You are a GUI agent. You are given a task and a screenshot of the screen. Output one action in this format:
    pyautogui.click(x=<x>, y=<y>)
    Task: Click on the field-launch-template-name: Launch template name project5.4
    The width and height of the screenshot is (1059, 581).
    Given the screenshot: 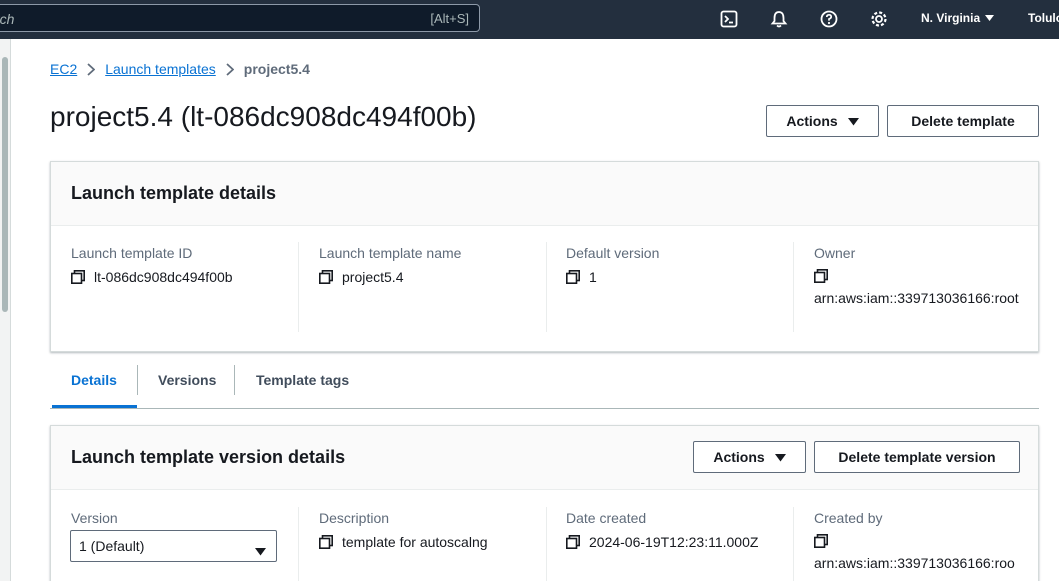 What is the action you would take?
    pyautogui.click(x=390, y=265)
    